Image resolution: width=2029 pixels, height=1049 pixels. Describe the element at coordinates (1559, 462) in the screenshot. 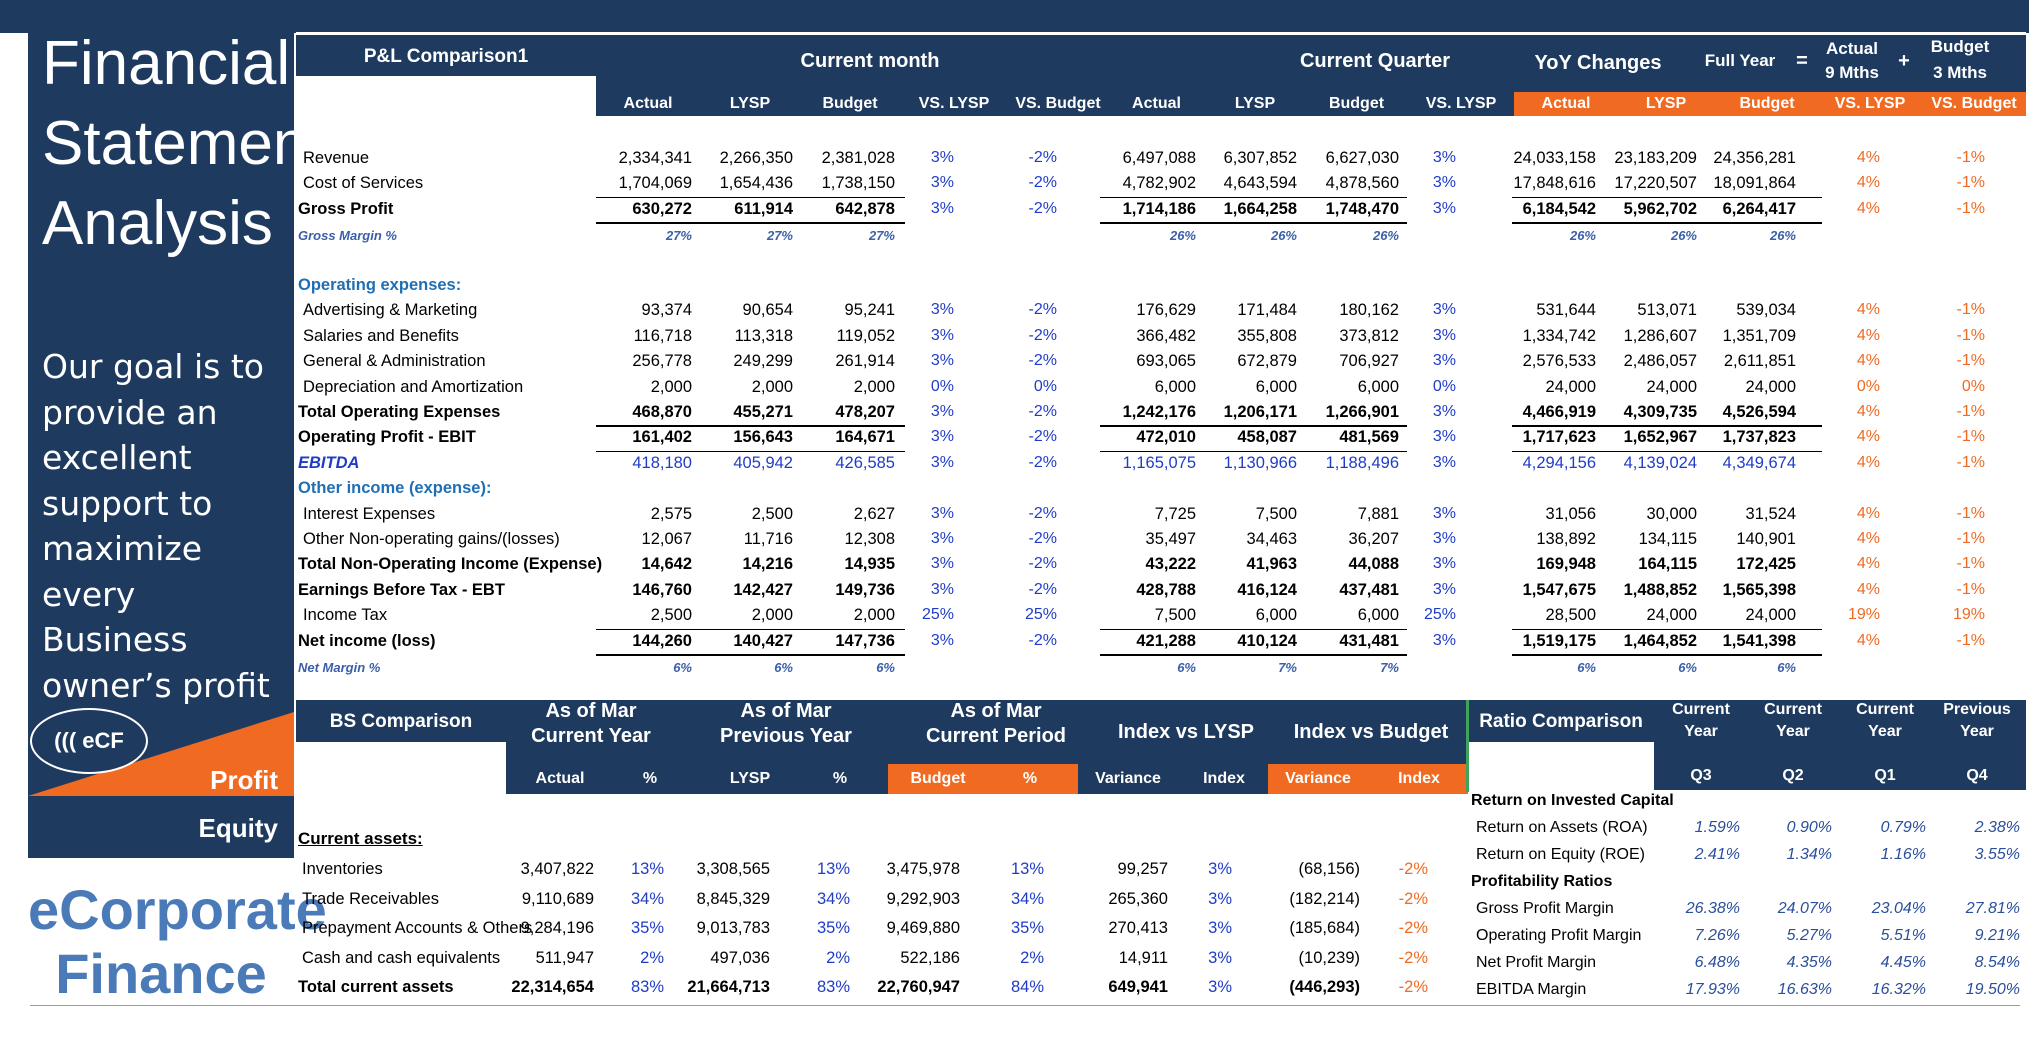

I see `pl-cell: 4,294,156` at that location.